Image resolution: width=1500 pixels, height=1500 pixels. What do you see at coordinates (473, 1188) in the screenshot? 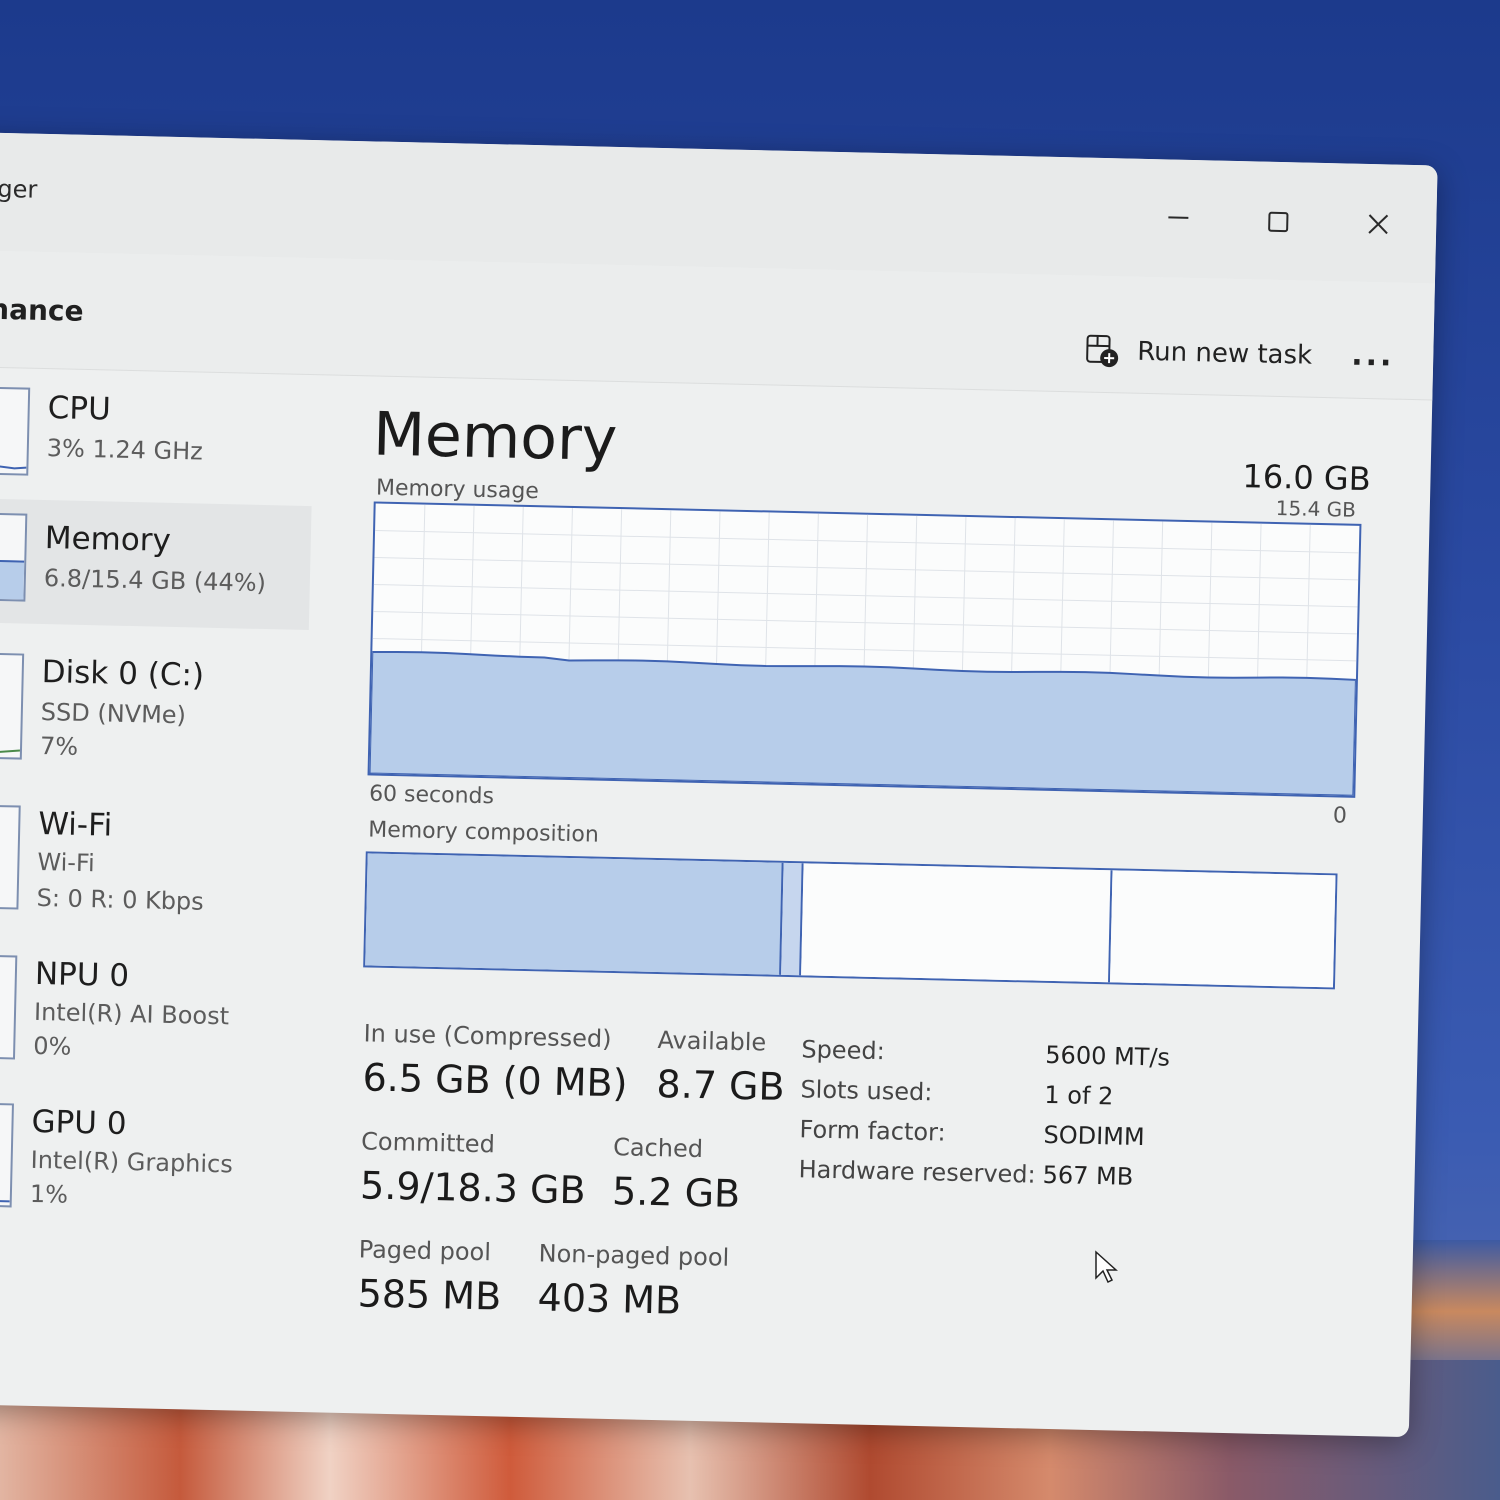
I see `committed-value: 5.9/18.3 GB` at bounding box center [473, 1188].